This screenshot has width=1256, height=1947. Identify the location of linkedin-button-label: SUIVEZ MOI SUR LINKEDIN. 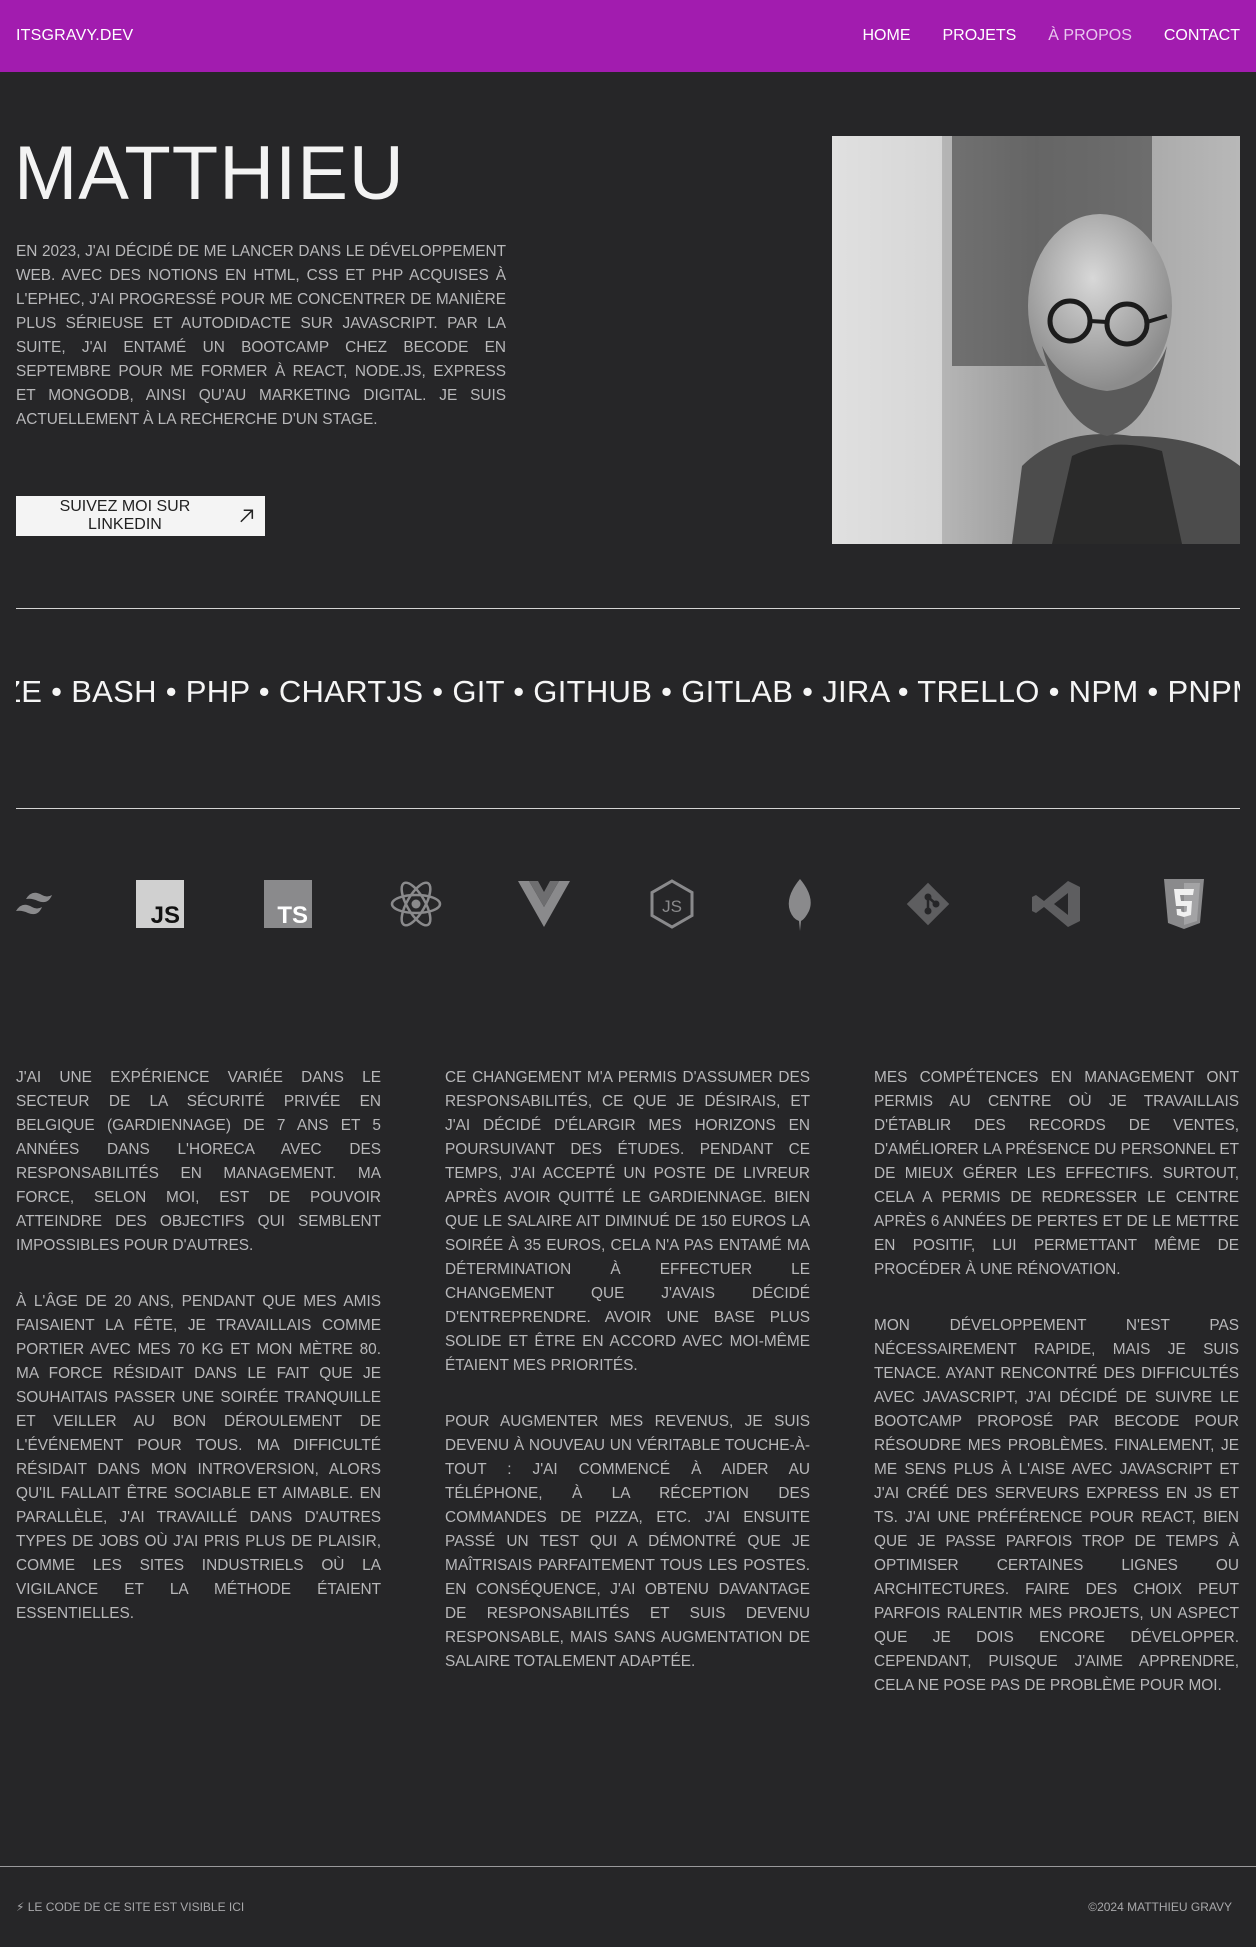
(125, 515).